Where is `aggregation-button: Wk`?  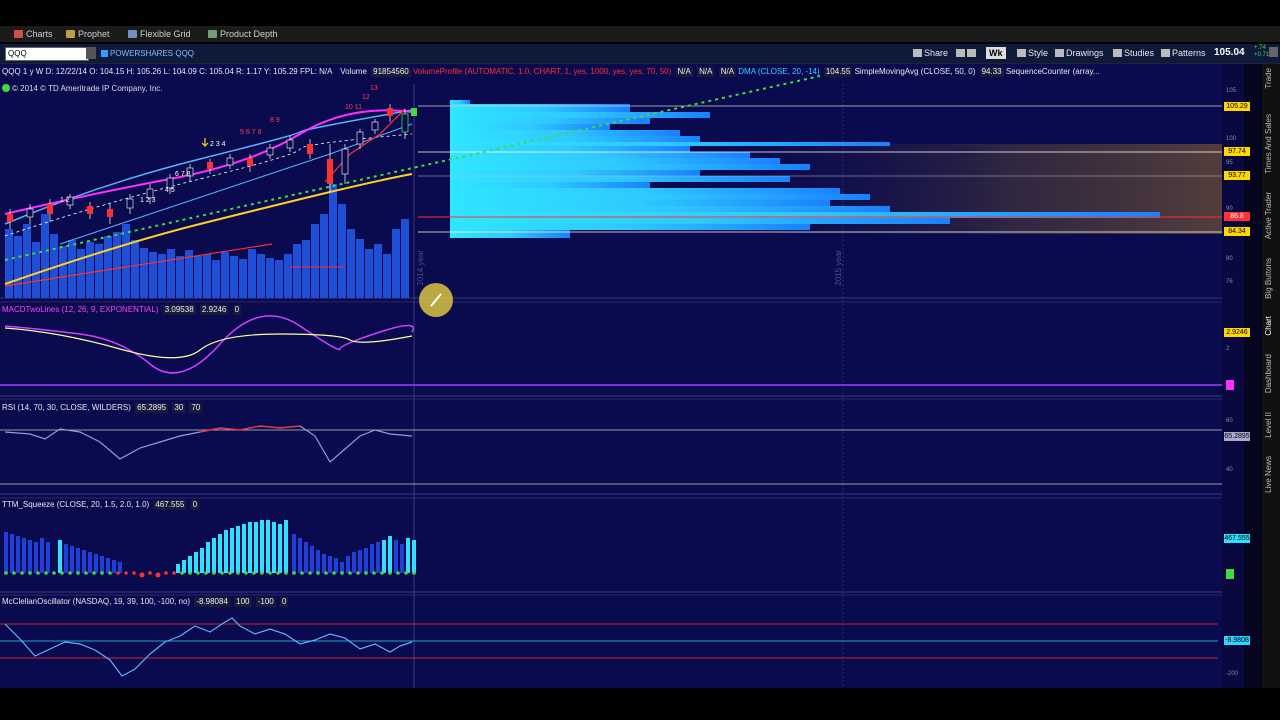 aggregation-button: Wk is located at coordinates (996, 53).